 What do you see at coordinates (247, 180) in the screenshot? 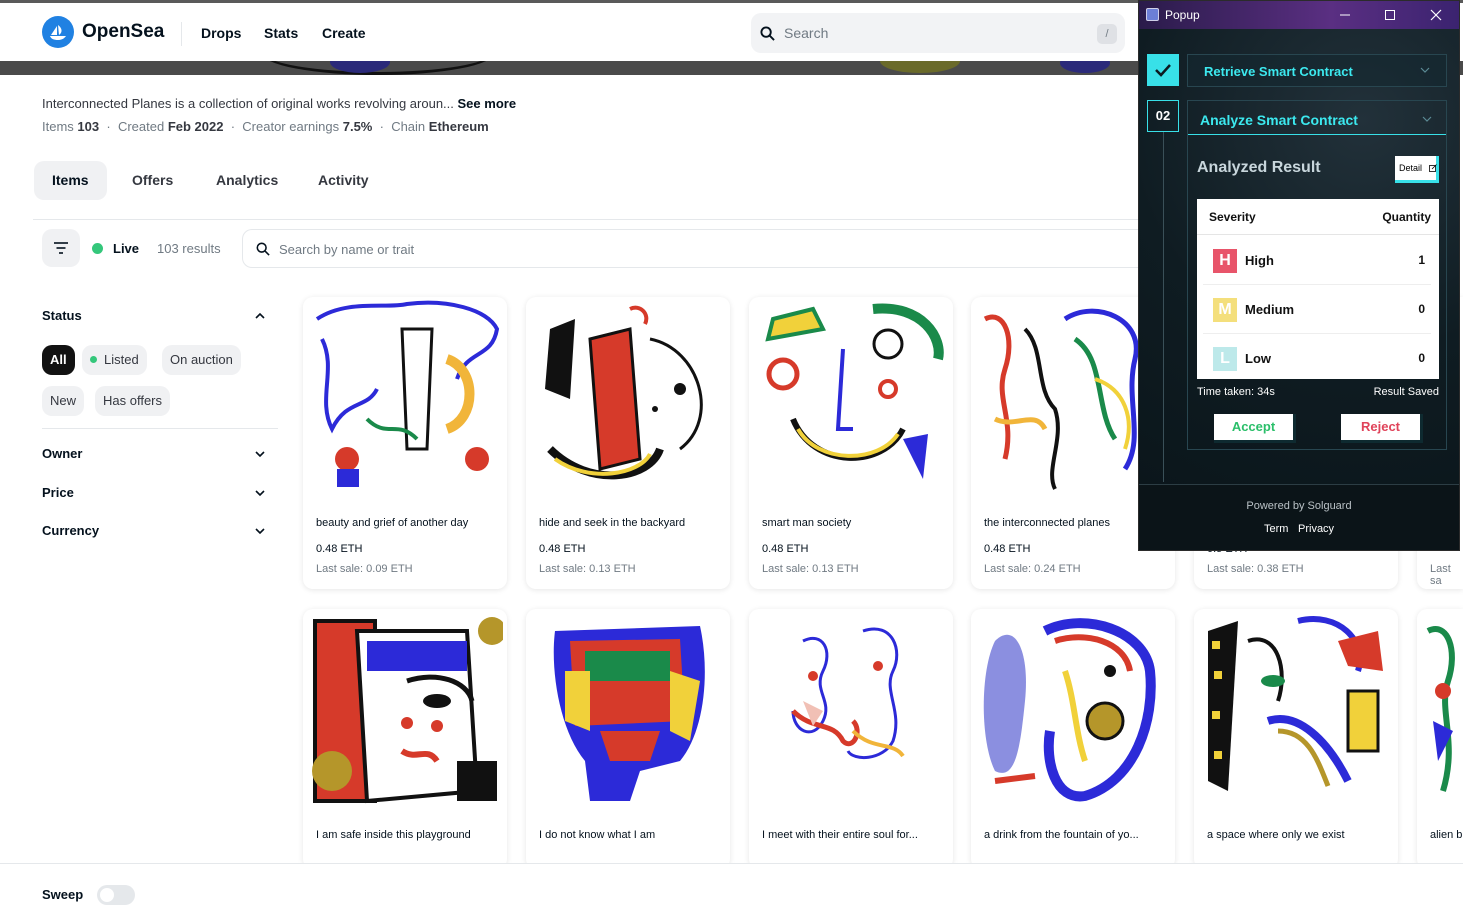
I see `tab-analytics: Analytics` at bounding box center [247, 180].